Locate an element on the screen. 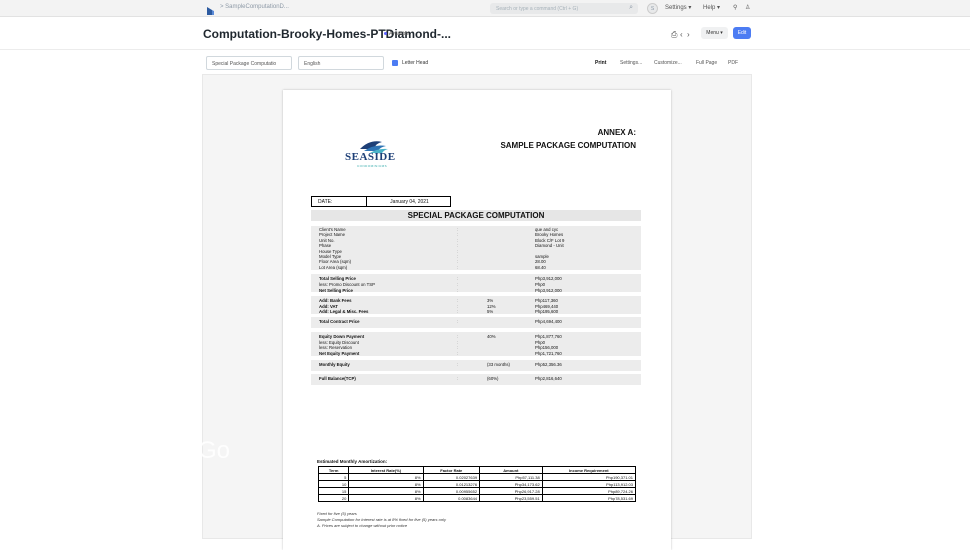 Image resolution: width=970 pixels, height=550 pixels. section-heading: SPECIAL PACKAGE COMPUTATION is located at coordinates (476, 215).